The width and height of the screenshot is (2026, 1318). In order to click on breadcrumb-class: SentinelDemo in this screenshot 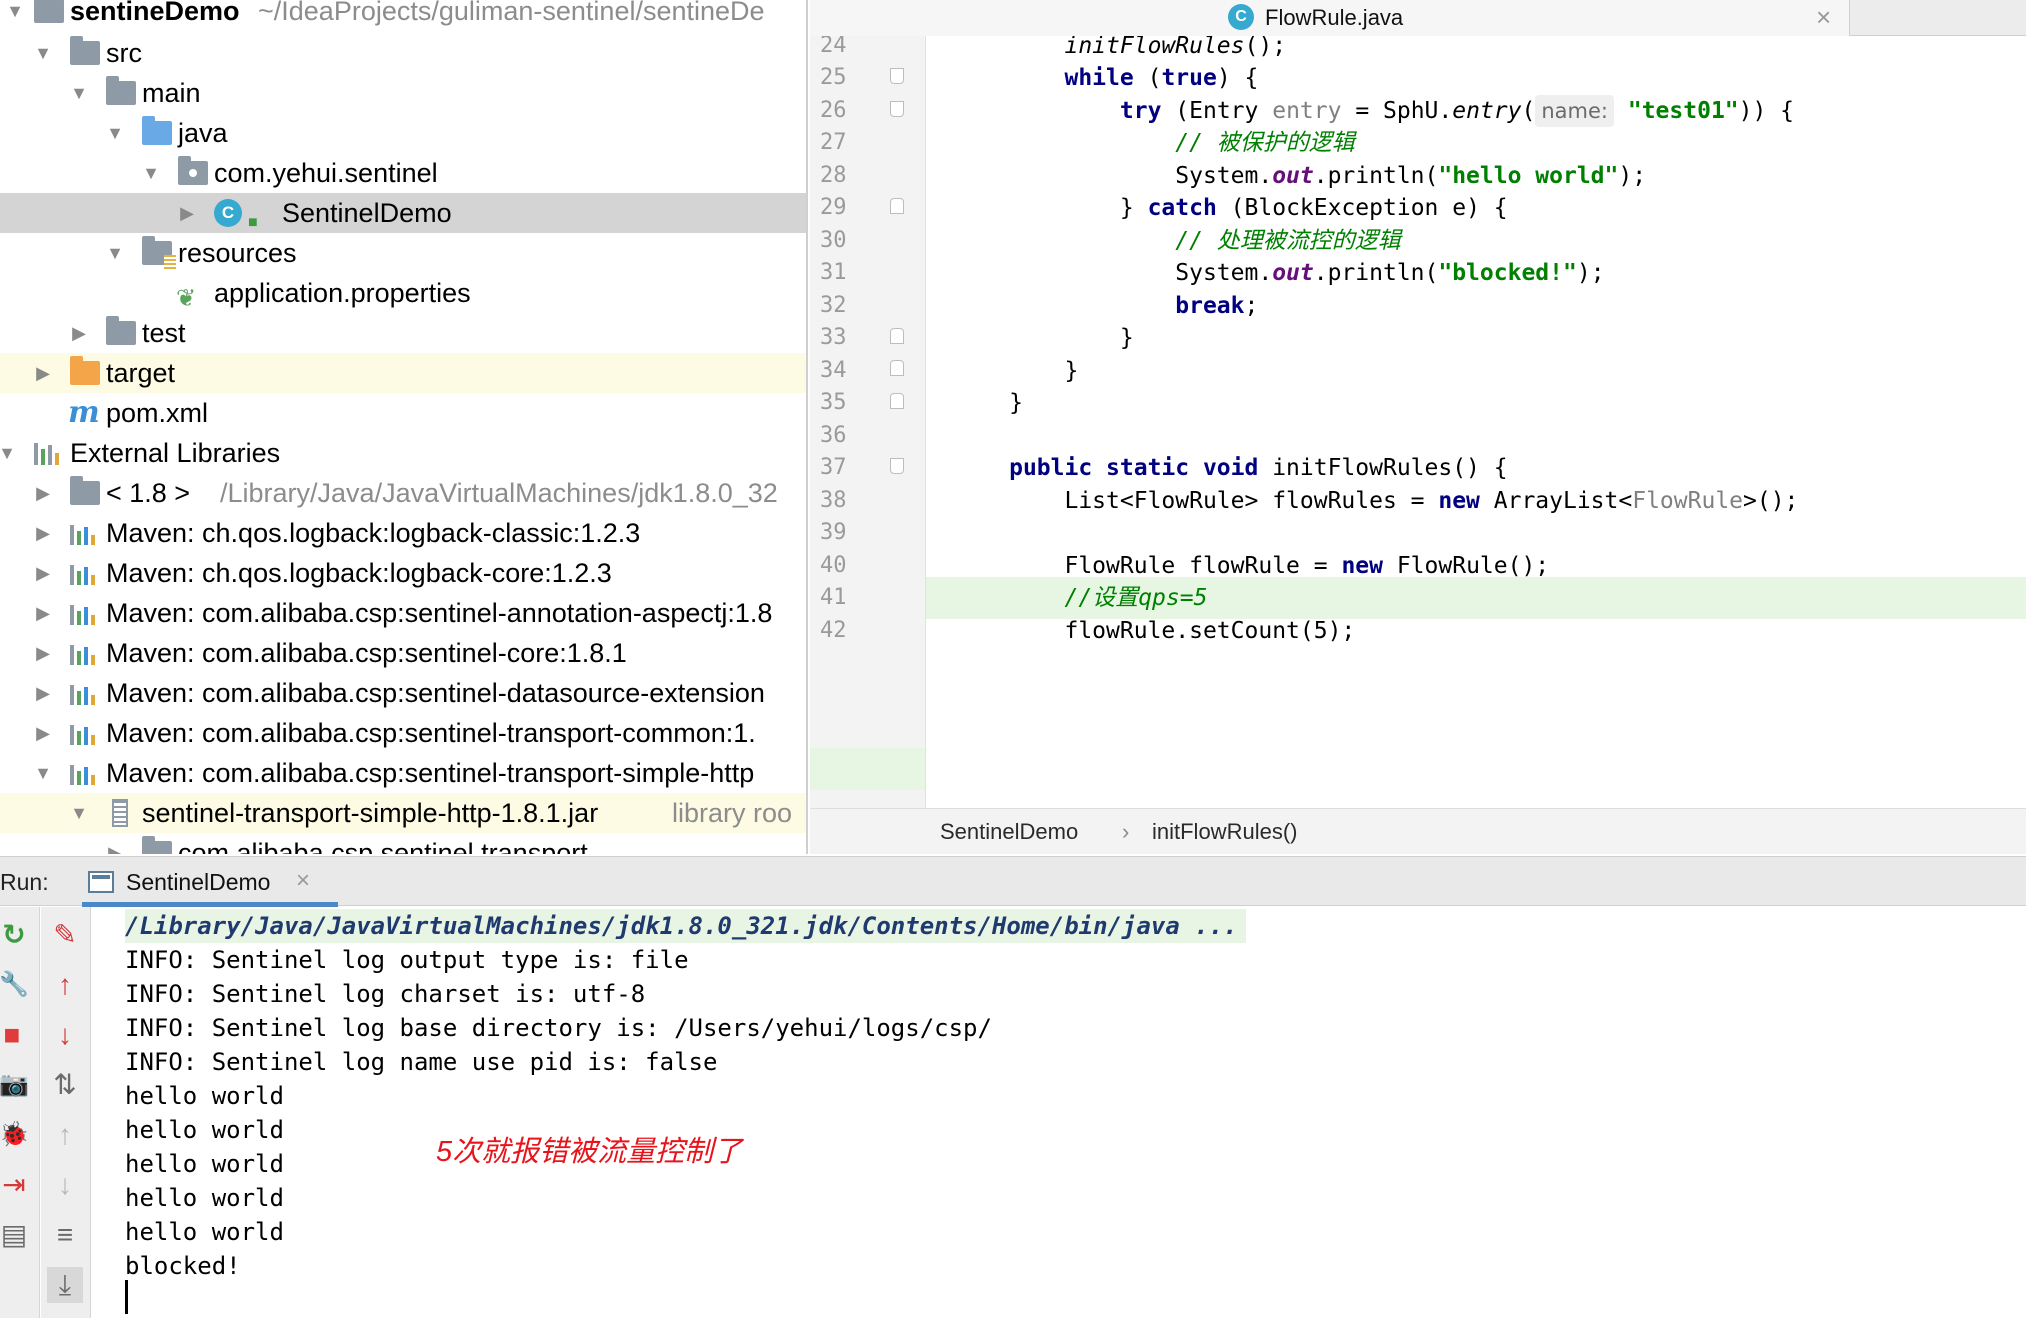, I will do `click(1009, 832)`.